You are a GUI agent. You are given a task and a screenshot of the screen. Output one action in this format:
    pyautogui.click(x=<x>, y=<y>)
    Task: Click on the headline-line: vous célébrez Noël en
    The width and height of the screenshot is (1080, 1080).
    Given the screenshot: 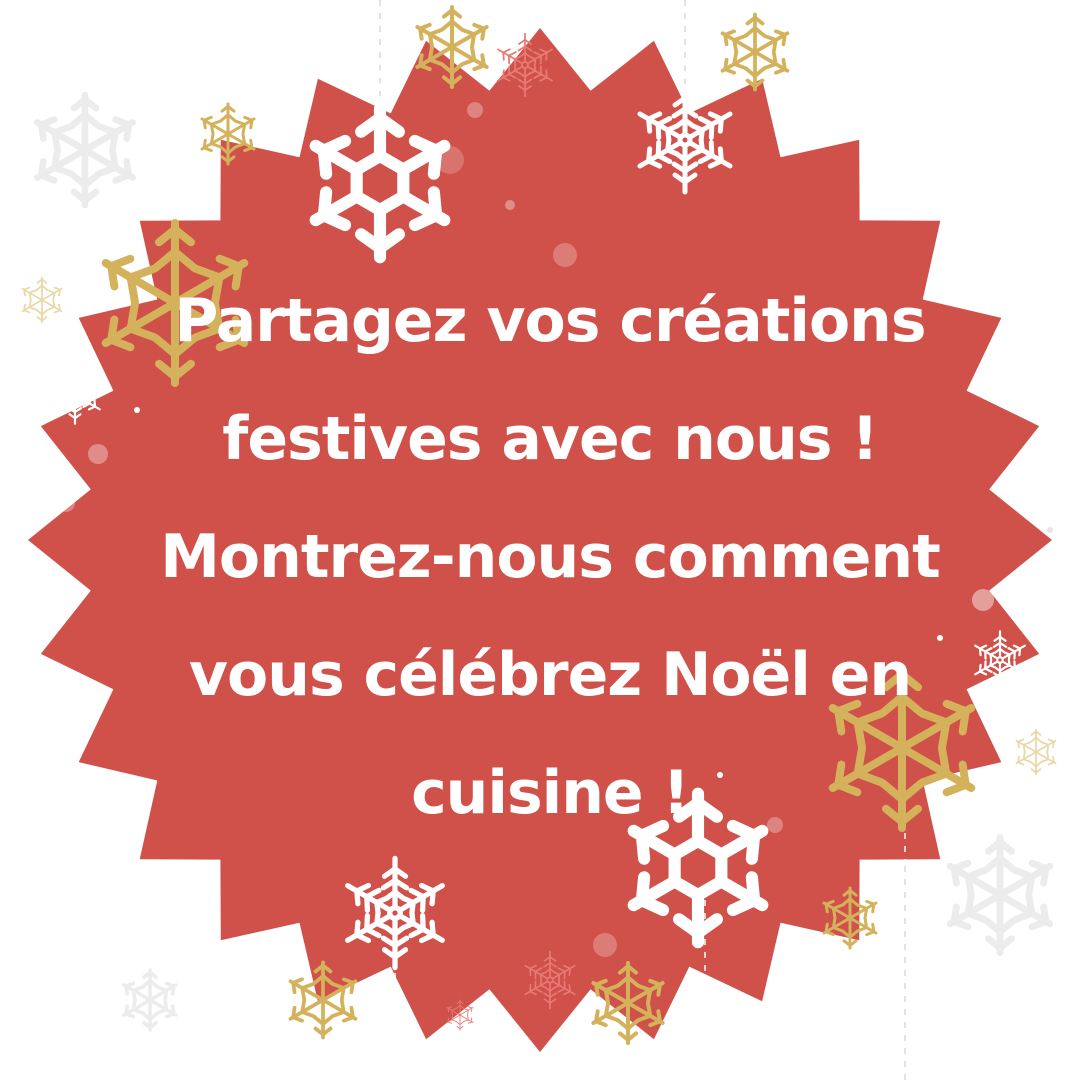 What is the action you would take?
    pyautogui.click(x=550, y=675)
    